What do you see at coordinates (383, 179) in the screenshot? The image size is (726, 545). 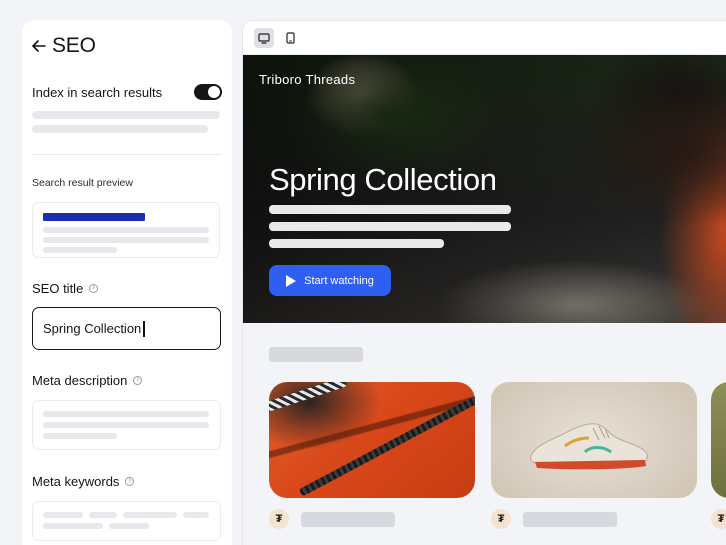 I see `hero-title: Spring Collection` at bounding box center [383, 179].